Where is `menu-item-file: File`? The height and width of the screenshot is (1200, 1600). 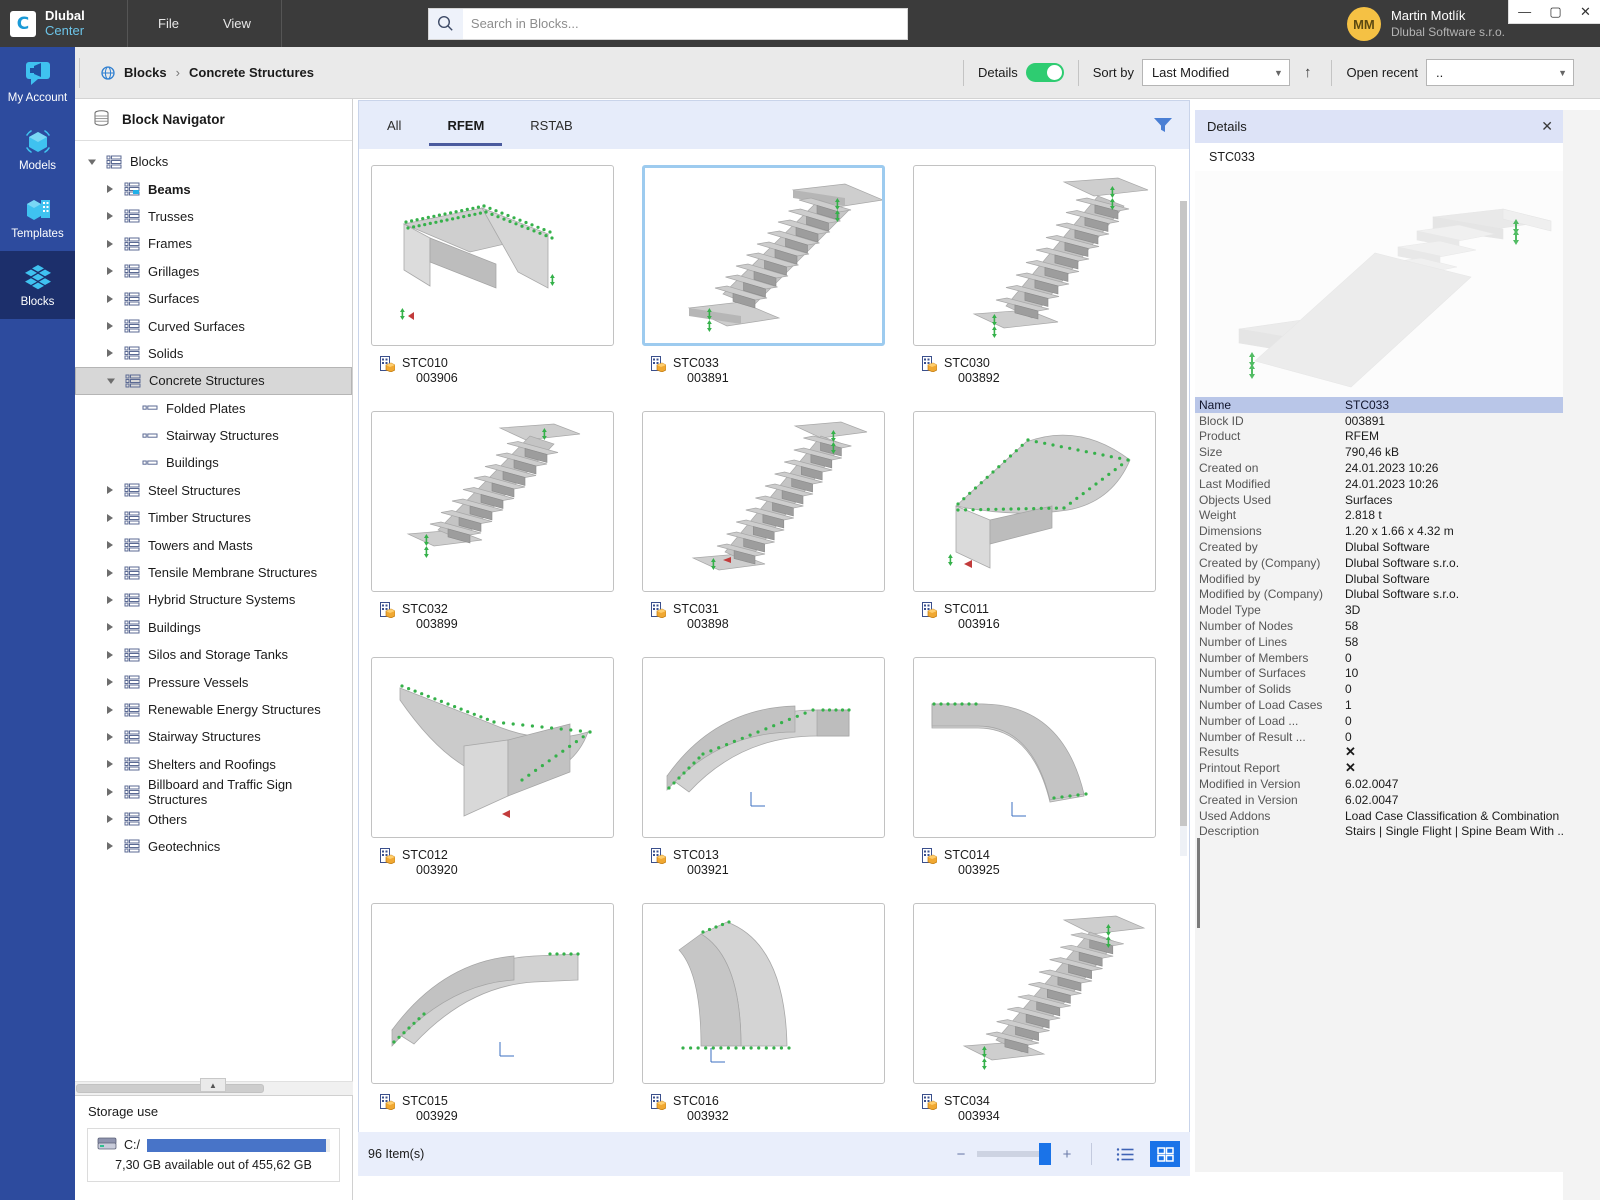 menu-item-file: File is located at coordinates (168, 23).